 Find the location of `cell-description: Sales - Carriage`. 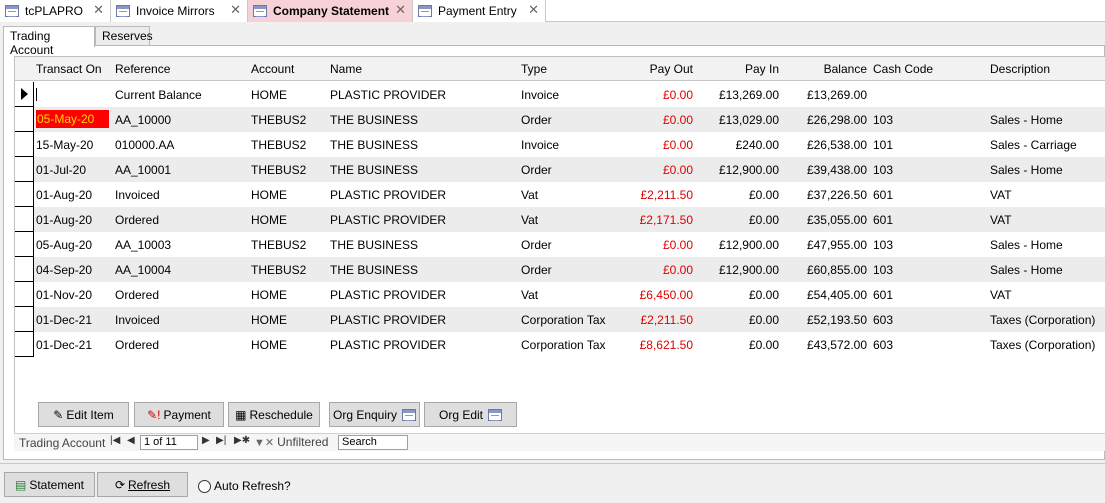

cell-description: Sales - Carriage is located at coordinates (1033, 145).